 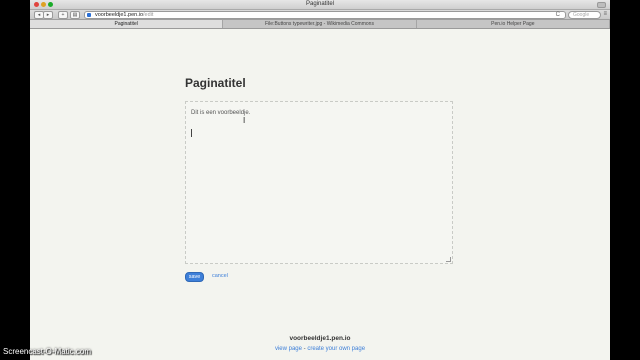 I want to click on address-bar: voorbeeldje1.pen.io/edit C, so click(x=325, y=15).